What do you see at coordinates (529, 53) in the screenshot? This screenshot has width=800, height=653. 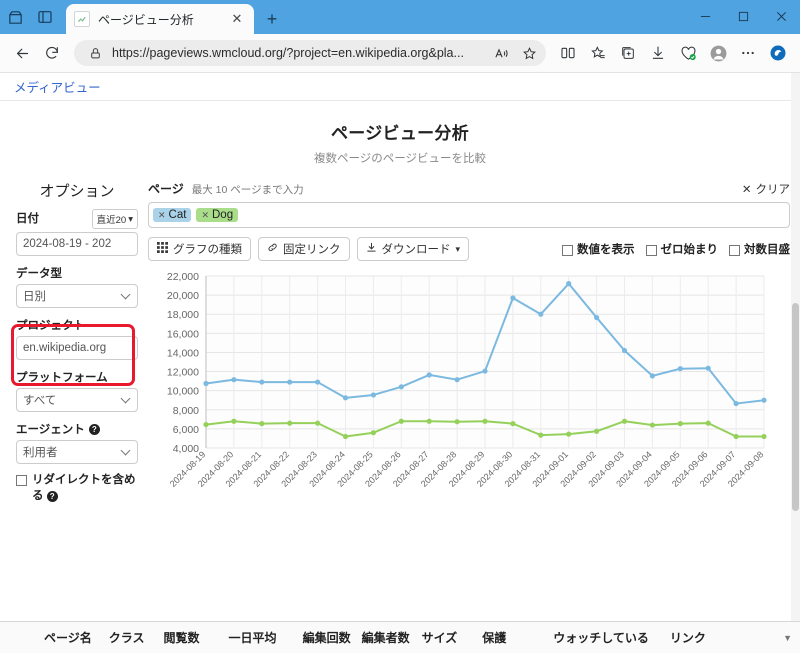 I see `star-icon` at bounding box center [529, 53].